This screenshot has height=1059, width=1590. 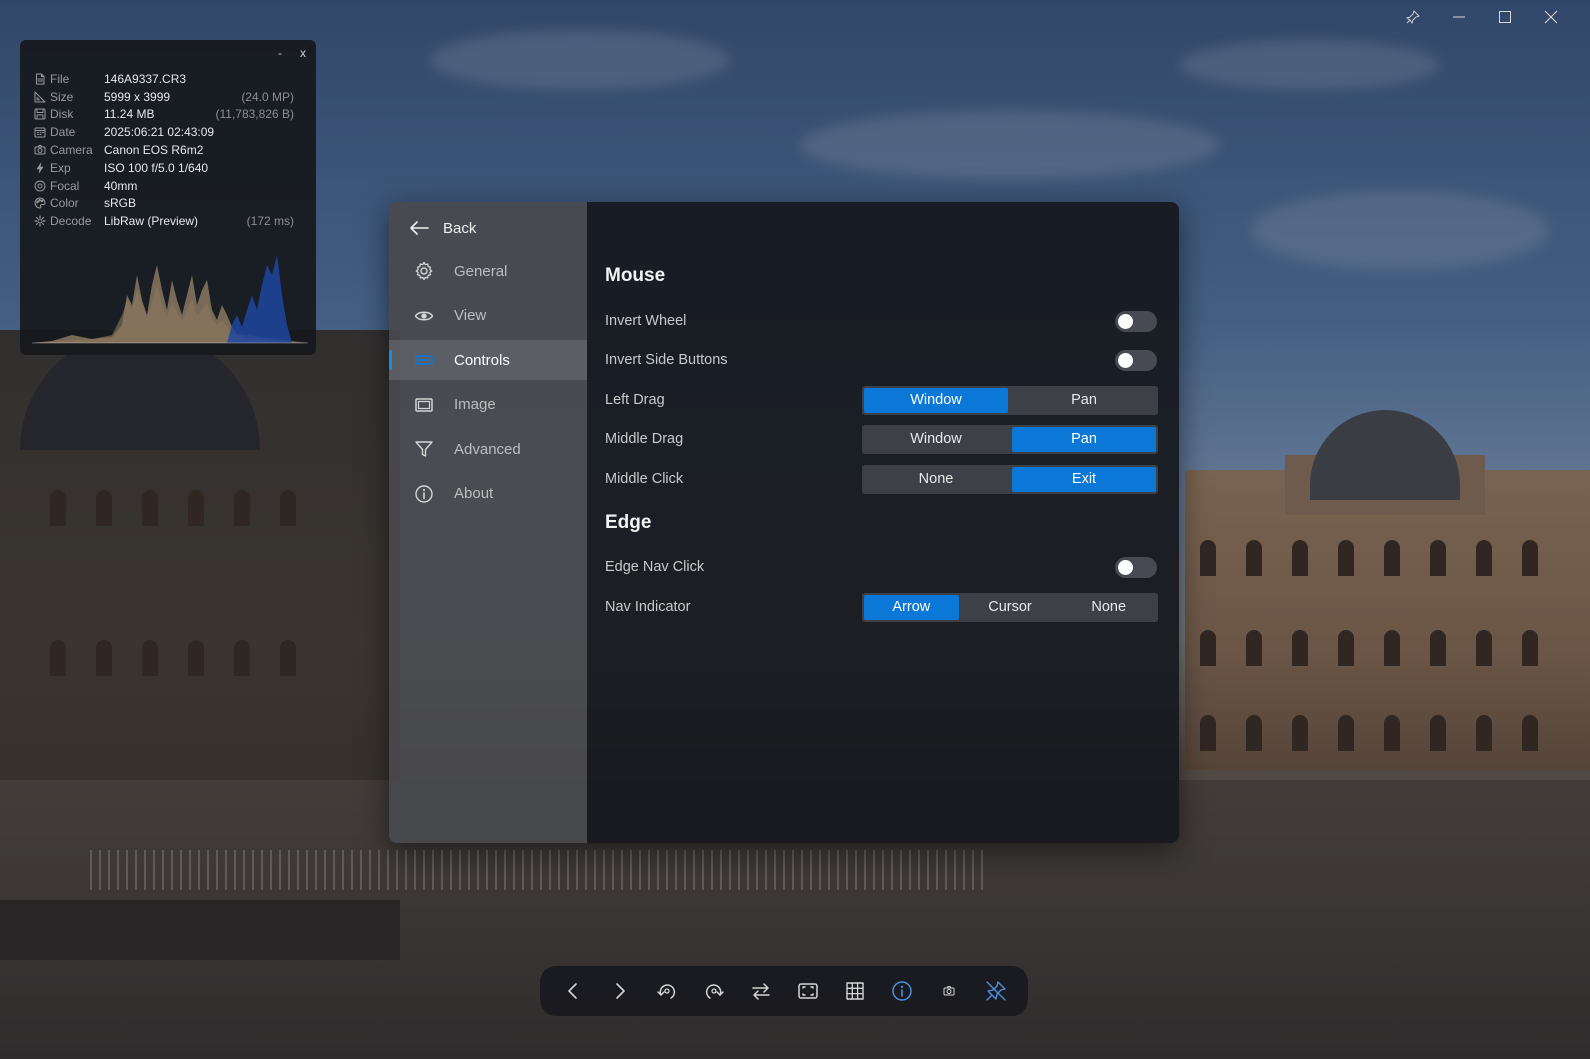 What do you see at coordinates (1084, 479) in the screenshot?
I see `segment-option-exit: Exit` at bounding box center [1084, 479].